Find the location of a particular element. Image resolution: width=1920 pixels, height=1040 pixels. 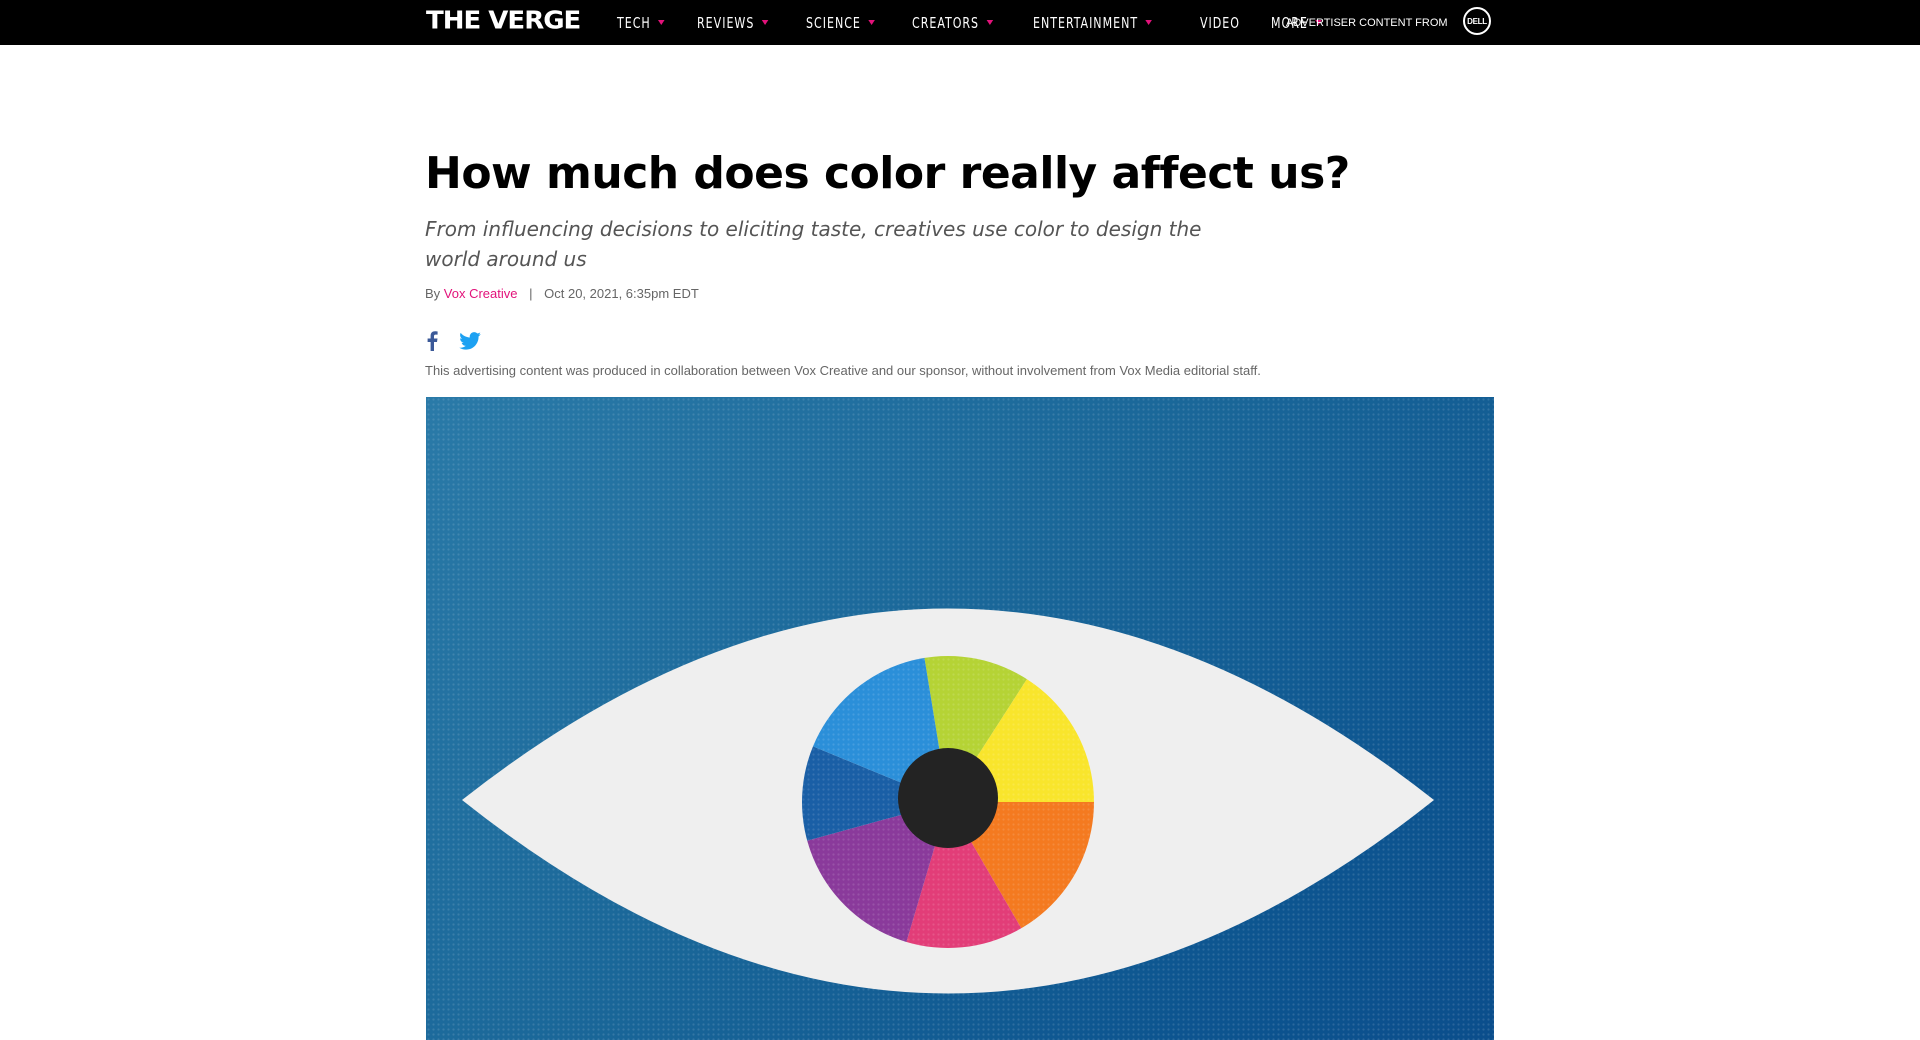

nav-reviews: REVIEWS is located at coordinates (733, 22).